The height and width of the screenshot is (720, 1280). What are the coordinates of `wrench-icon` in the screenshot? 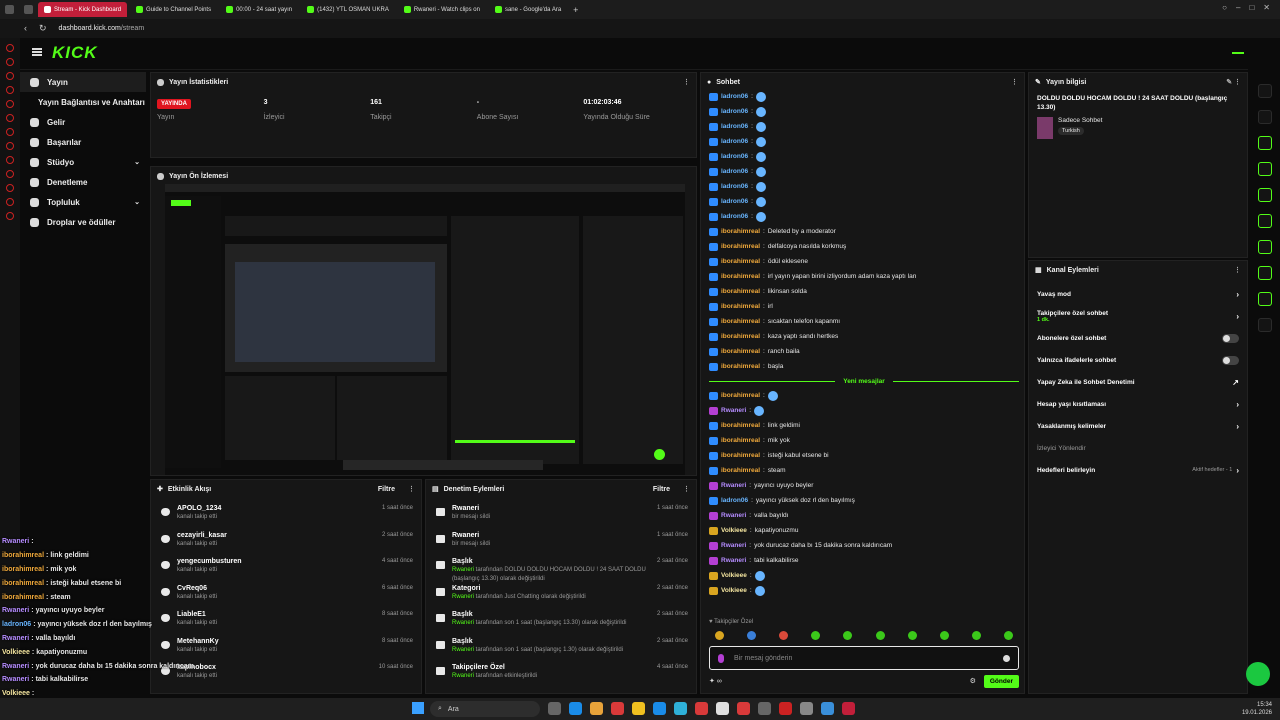 It's located at (1265, 299).